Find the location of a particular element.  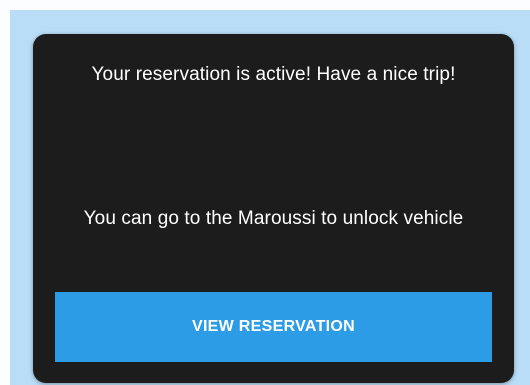

view-reservation-button: VIEW RESERVATION is located at coordinates (273, 327).